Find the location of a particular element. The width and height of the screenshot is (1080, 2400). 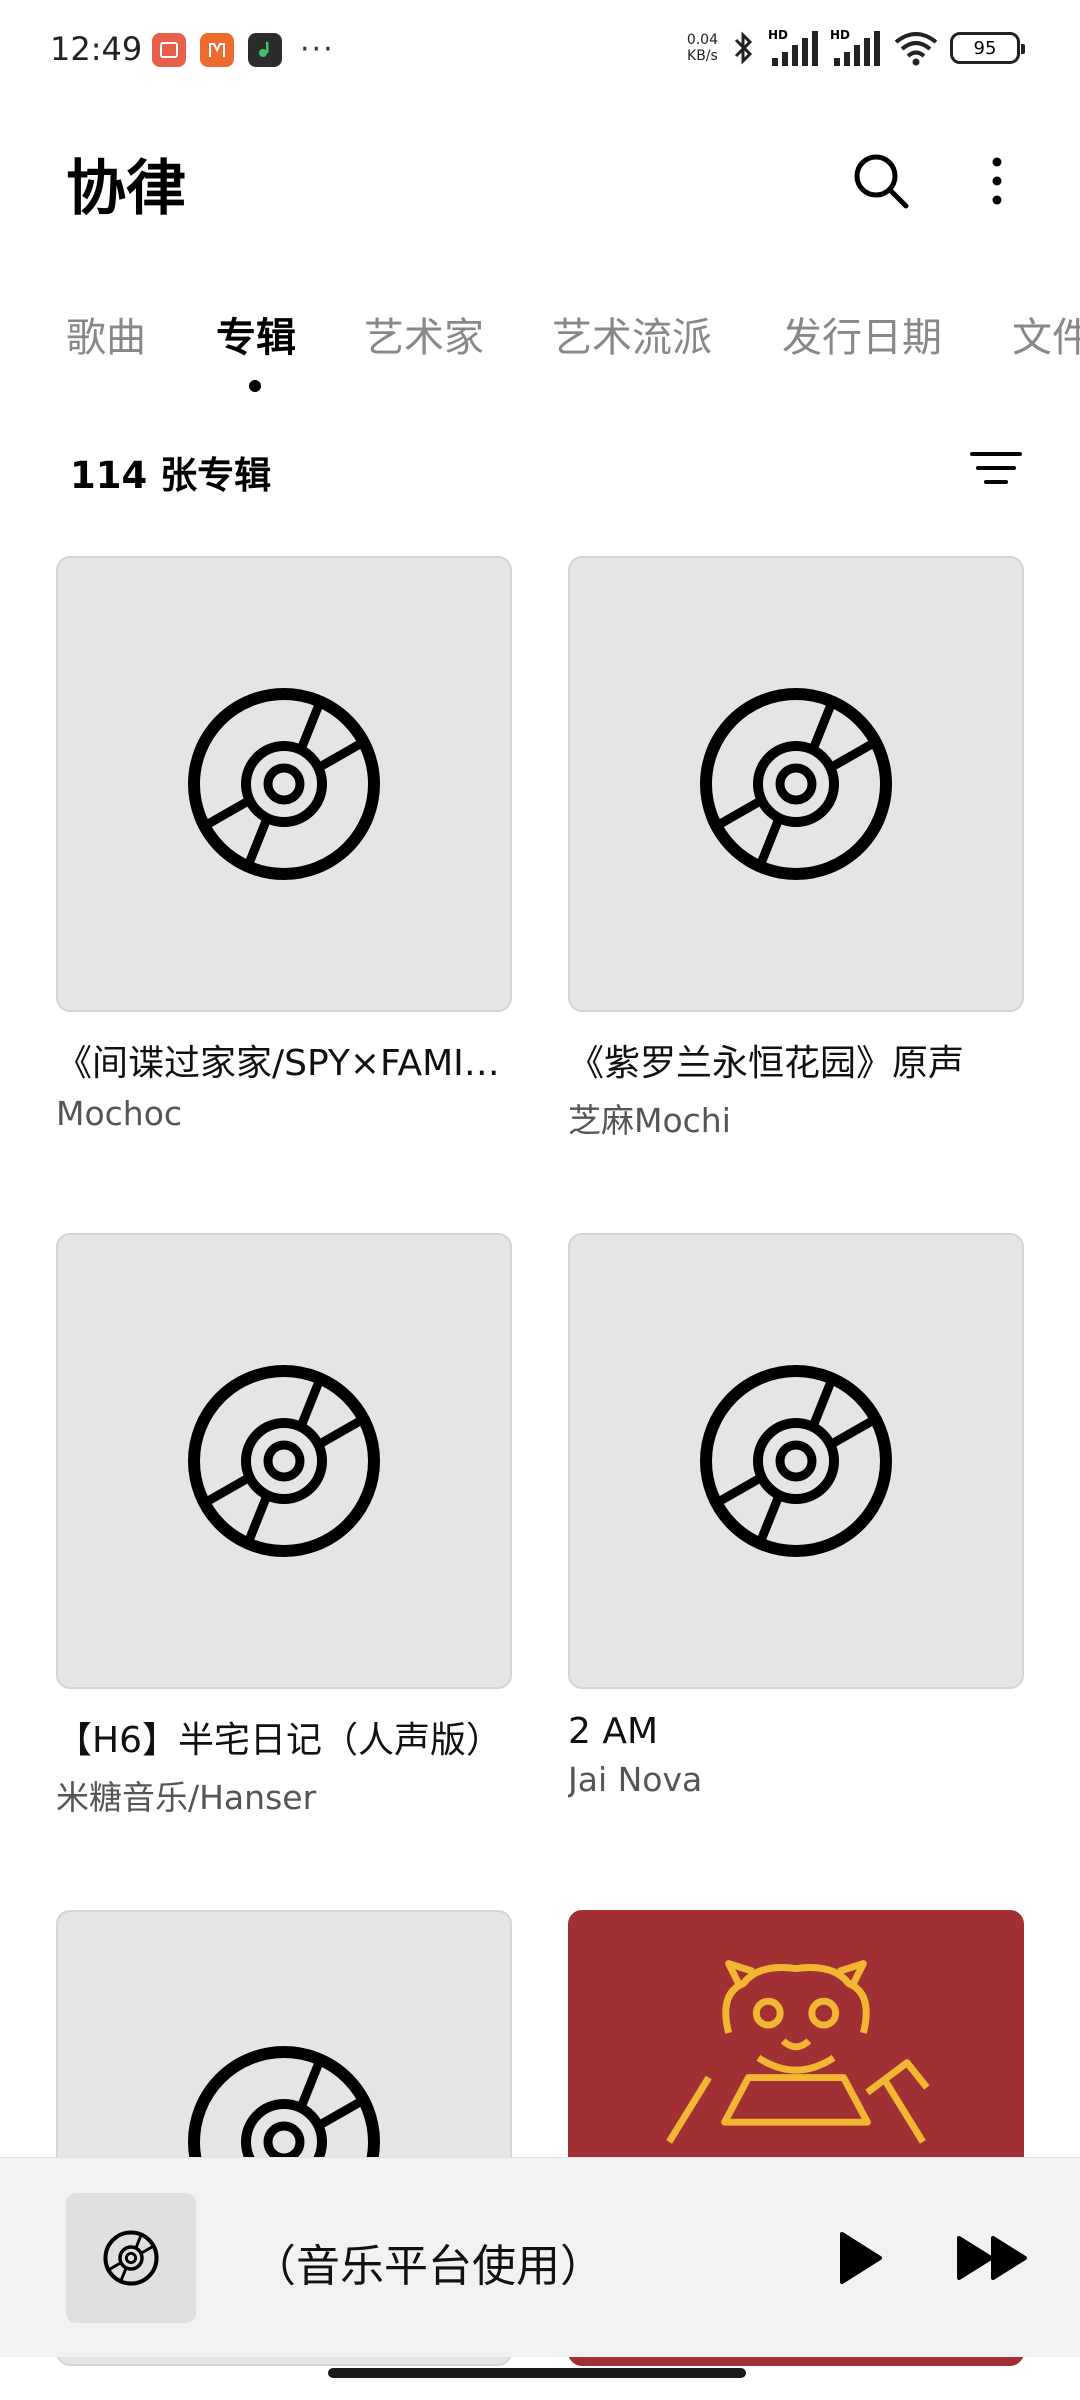

sort-icon is located at coordinates (996, 468).